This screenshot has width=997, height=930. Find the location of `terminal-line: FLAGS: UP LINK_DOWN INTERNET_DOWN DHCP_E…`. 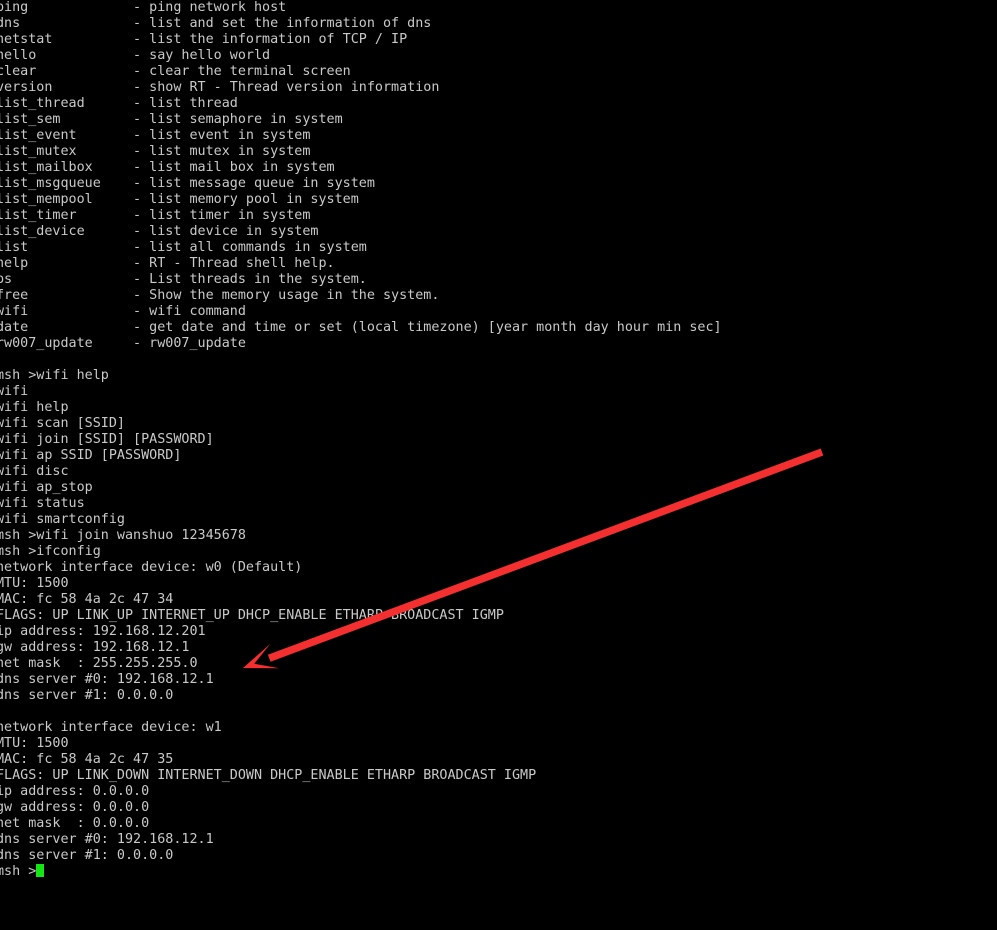

terminal-line: FLAGS: UP LINK_DOWN INTERNET_DOWN DHCP_E… is located at coordinates (268, 775).